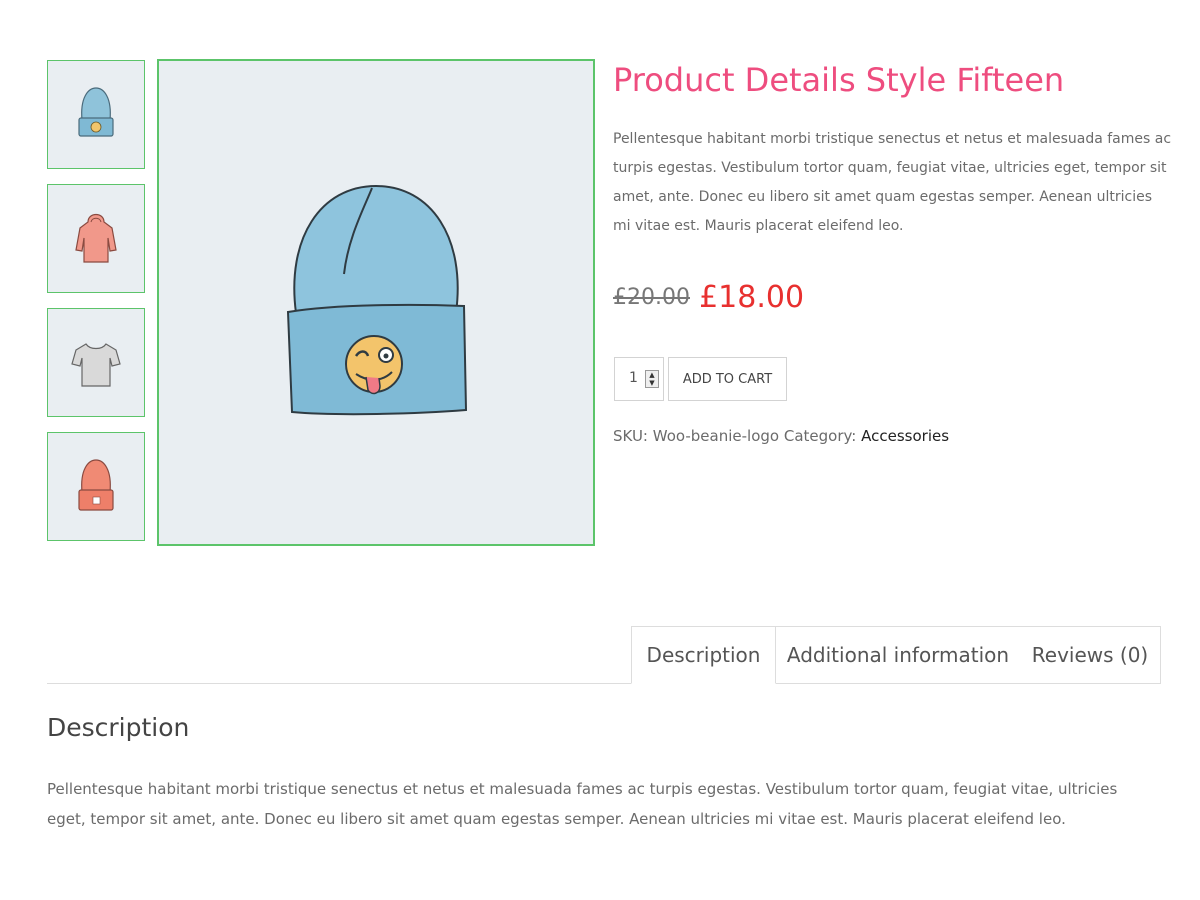 The height and width of the screenshot is (900, 1200). Describe the element at coordinates (727, 379) in the screenshot. I see `add-to-cart-button: ADD TO CART` at that location.